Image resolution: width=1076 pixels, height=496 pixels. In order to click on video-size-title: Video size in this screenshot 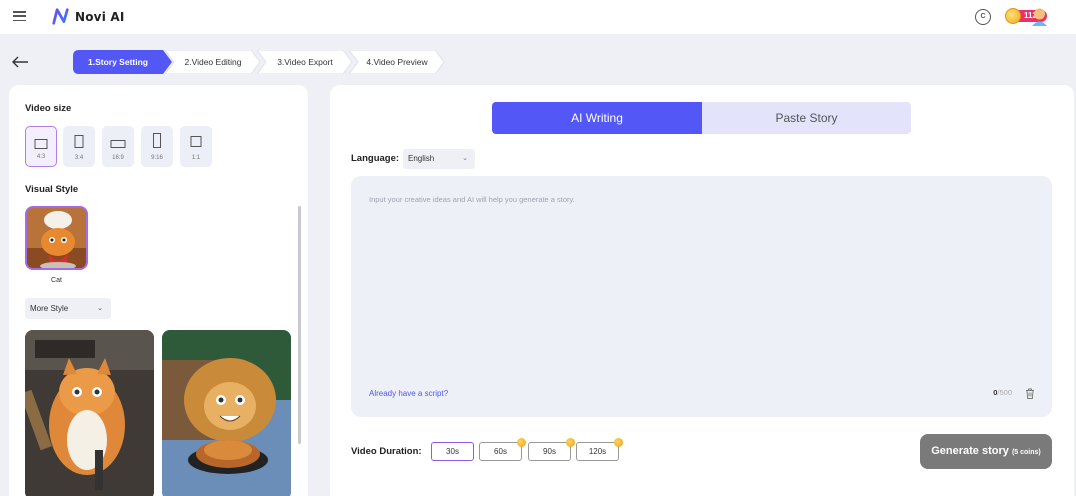, I will do `click(48, 108)`.